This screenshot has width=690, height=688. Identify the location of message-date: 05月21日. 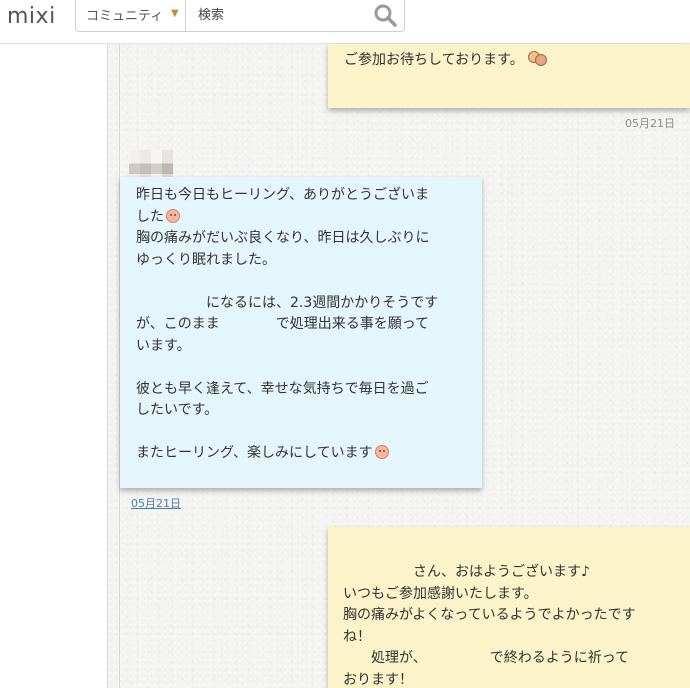
(650, 123).